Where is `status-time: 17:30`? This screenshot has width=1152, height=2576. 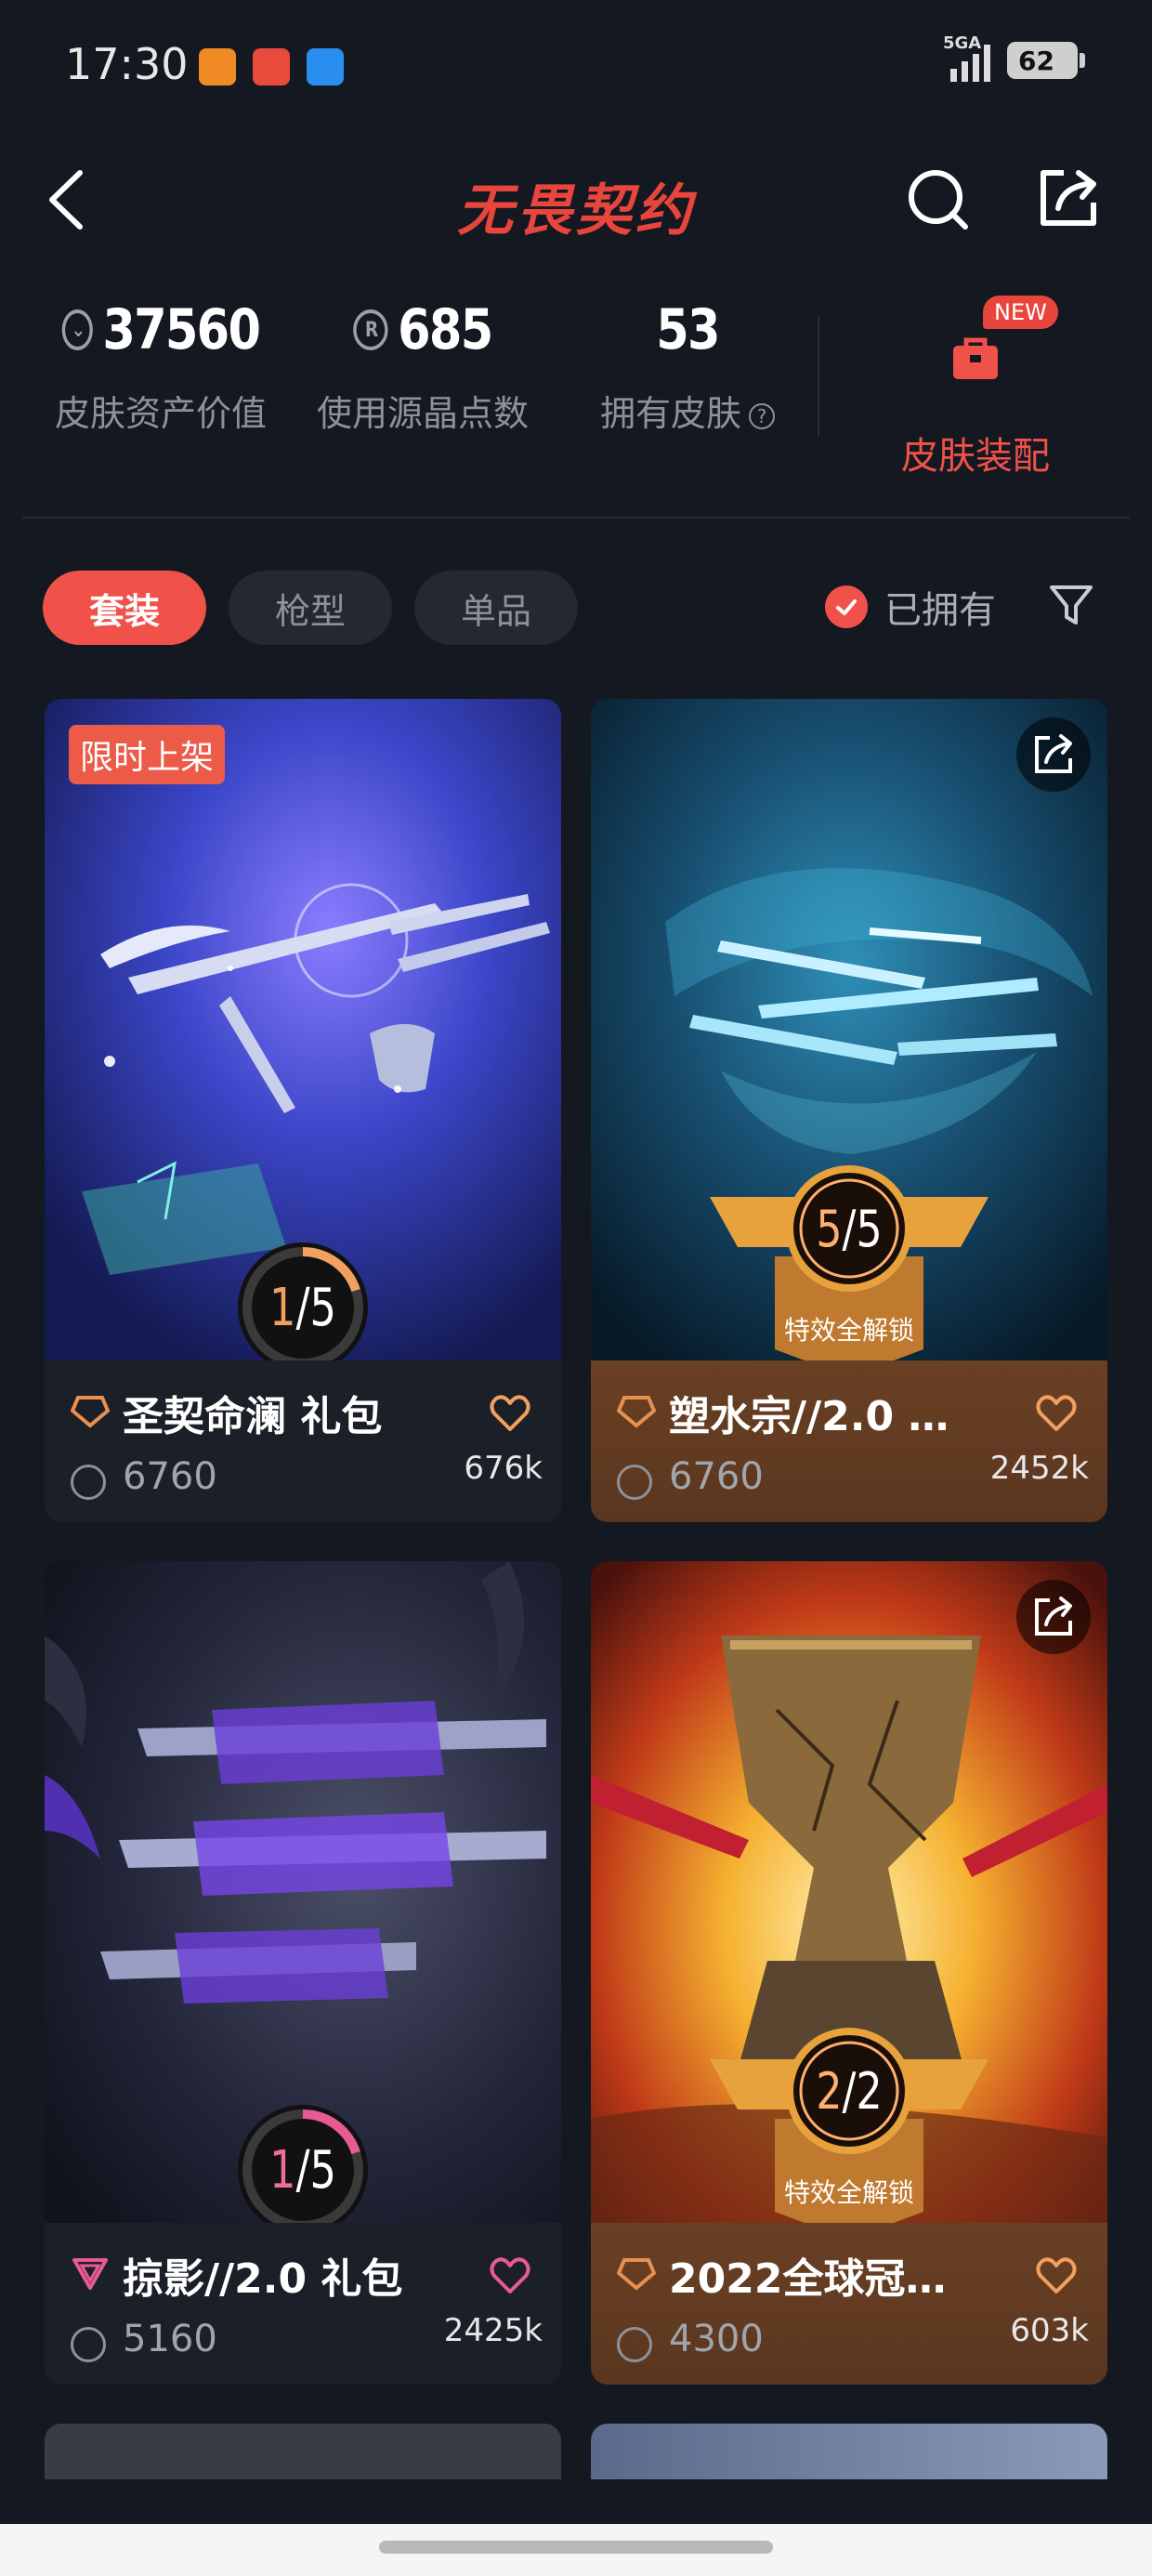
status-time: 17:30 is located at coordinates (127, 64).